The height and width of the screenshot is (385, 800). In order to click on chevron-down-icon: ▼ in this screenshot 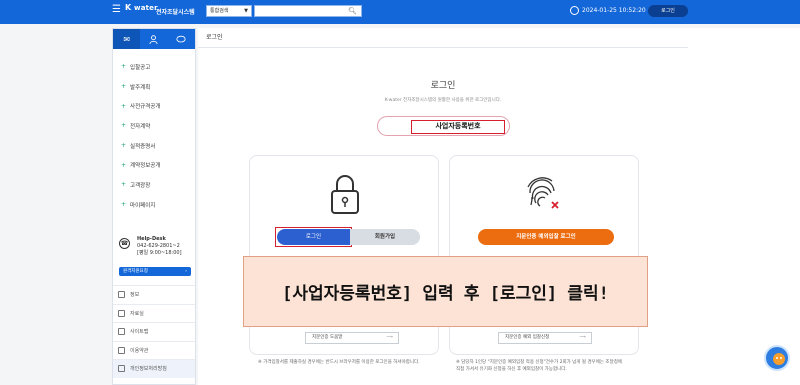, I will do `click(246, 11)`.